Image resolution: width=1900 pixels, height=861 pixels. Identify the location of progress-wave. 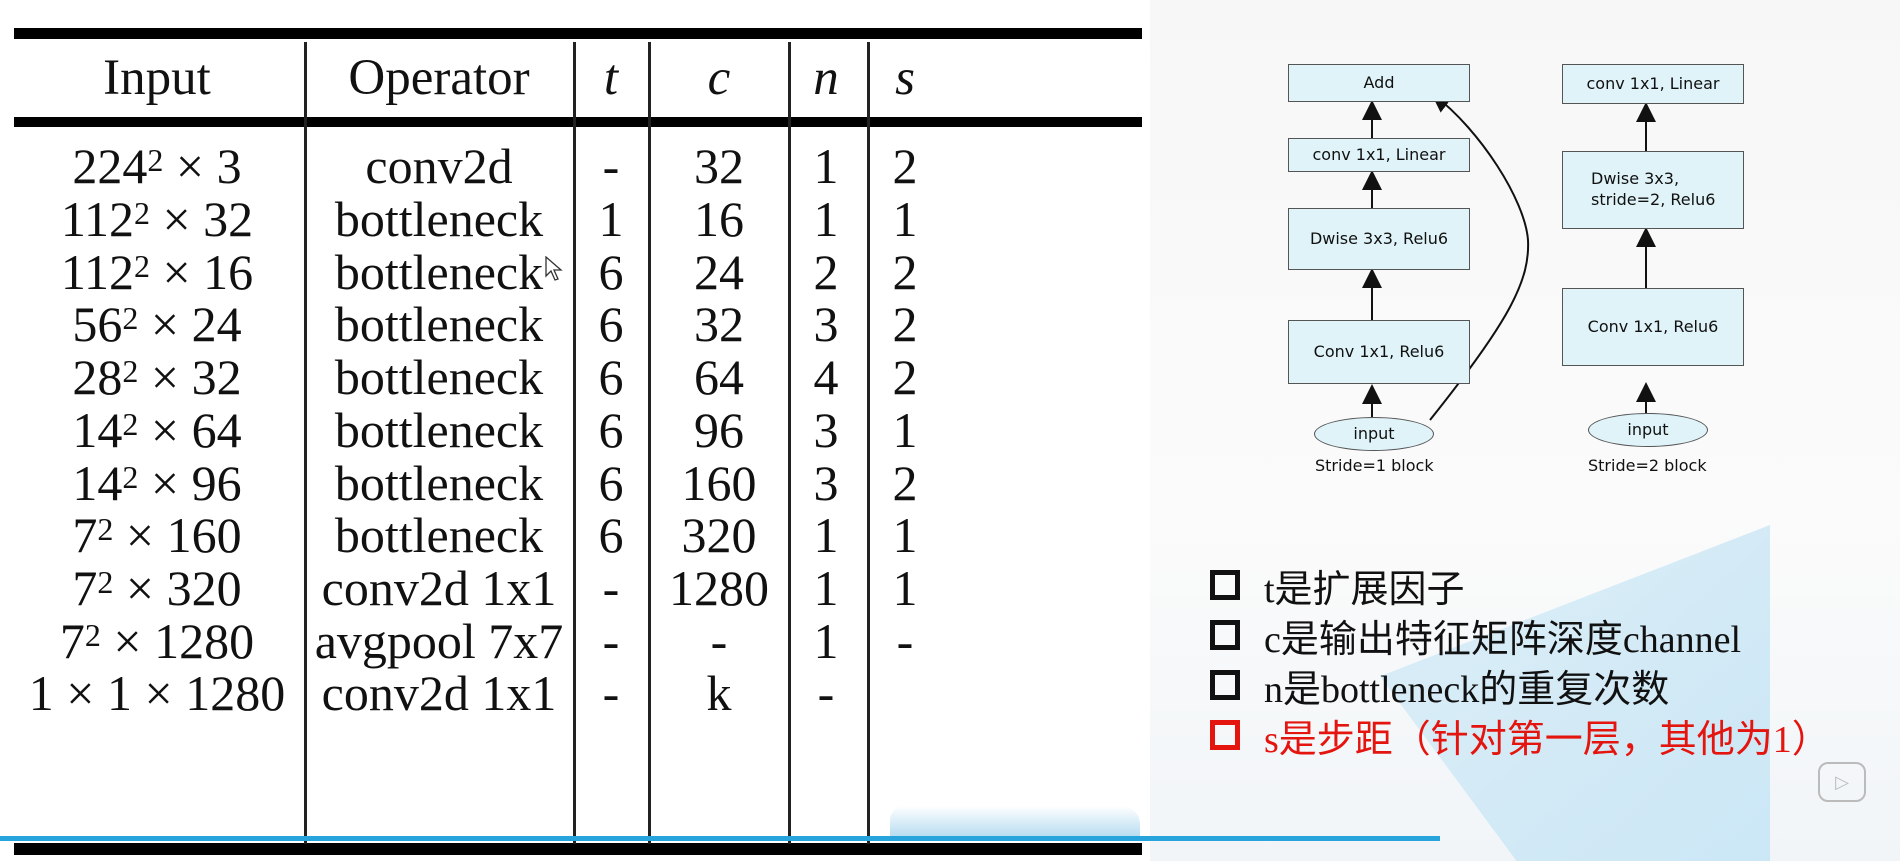
(1015, 821).